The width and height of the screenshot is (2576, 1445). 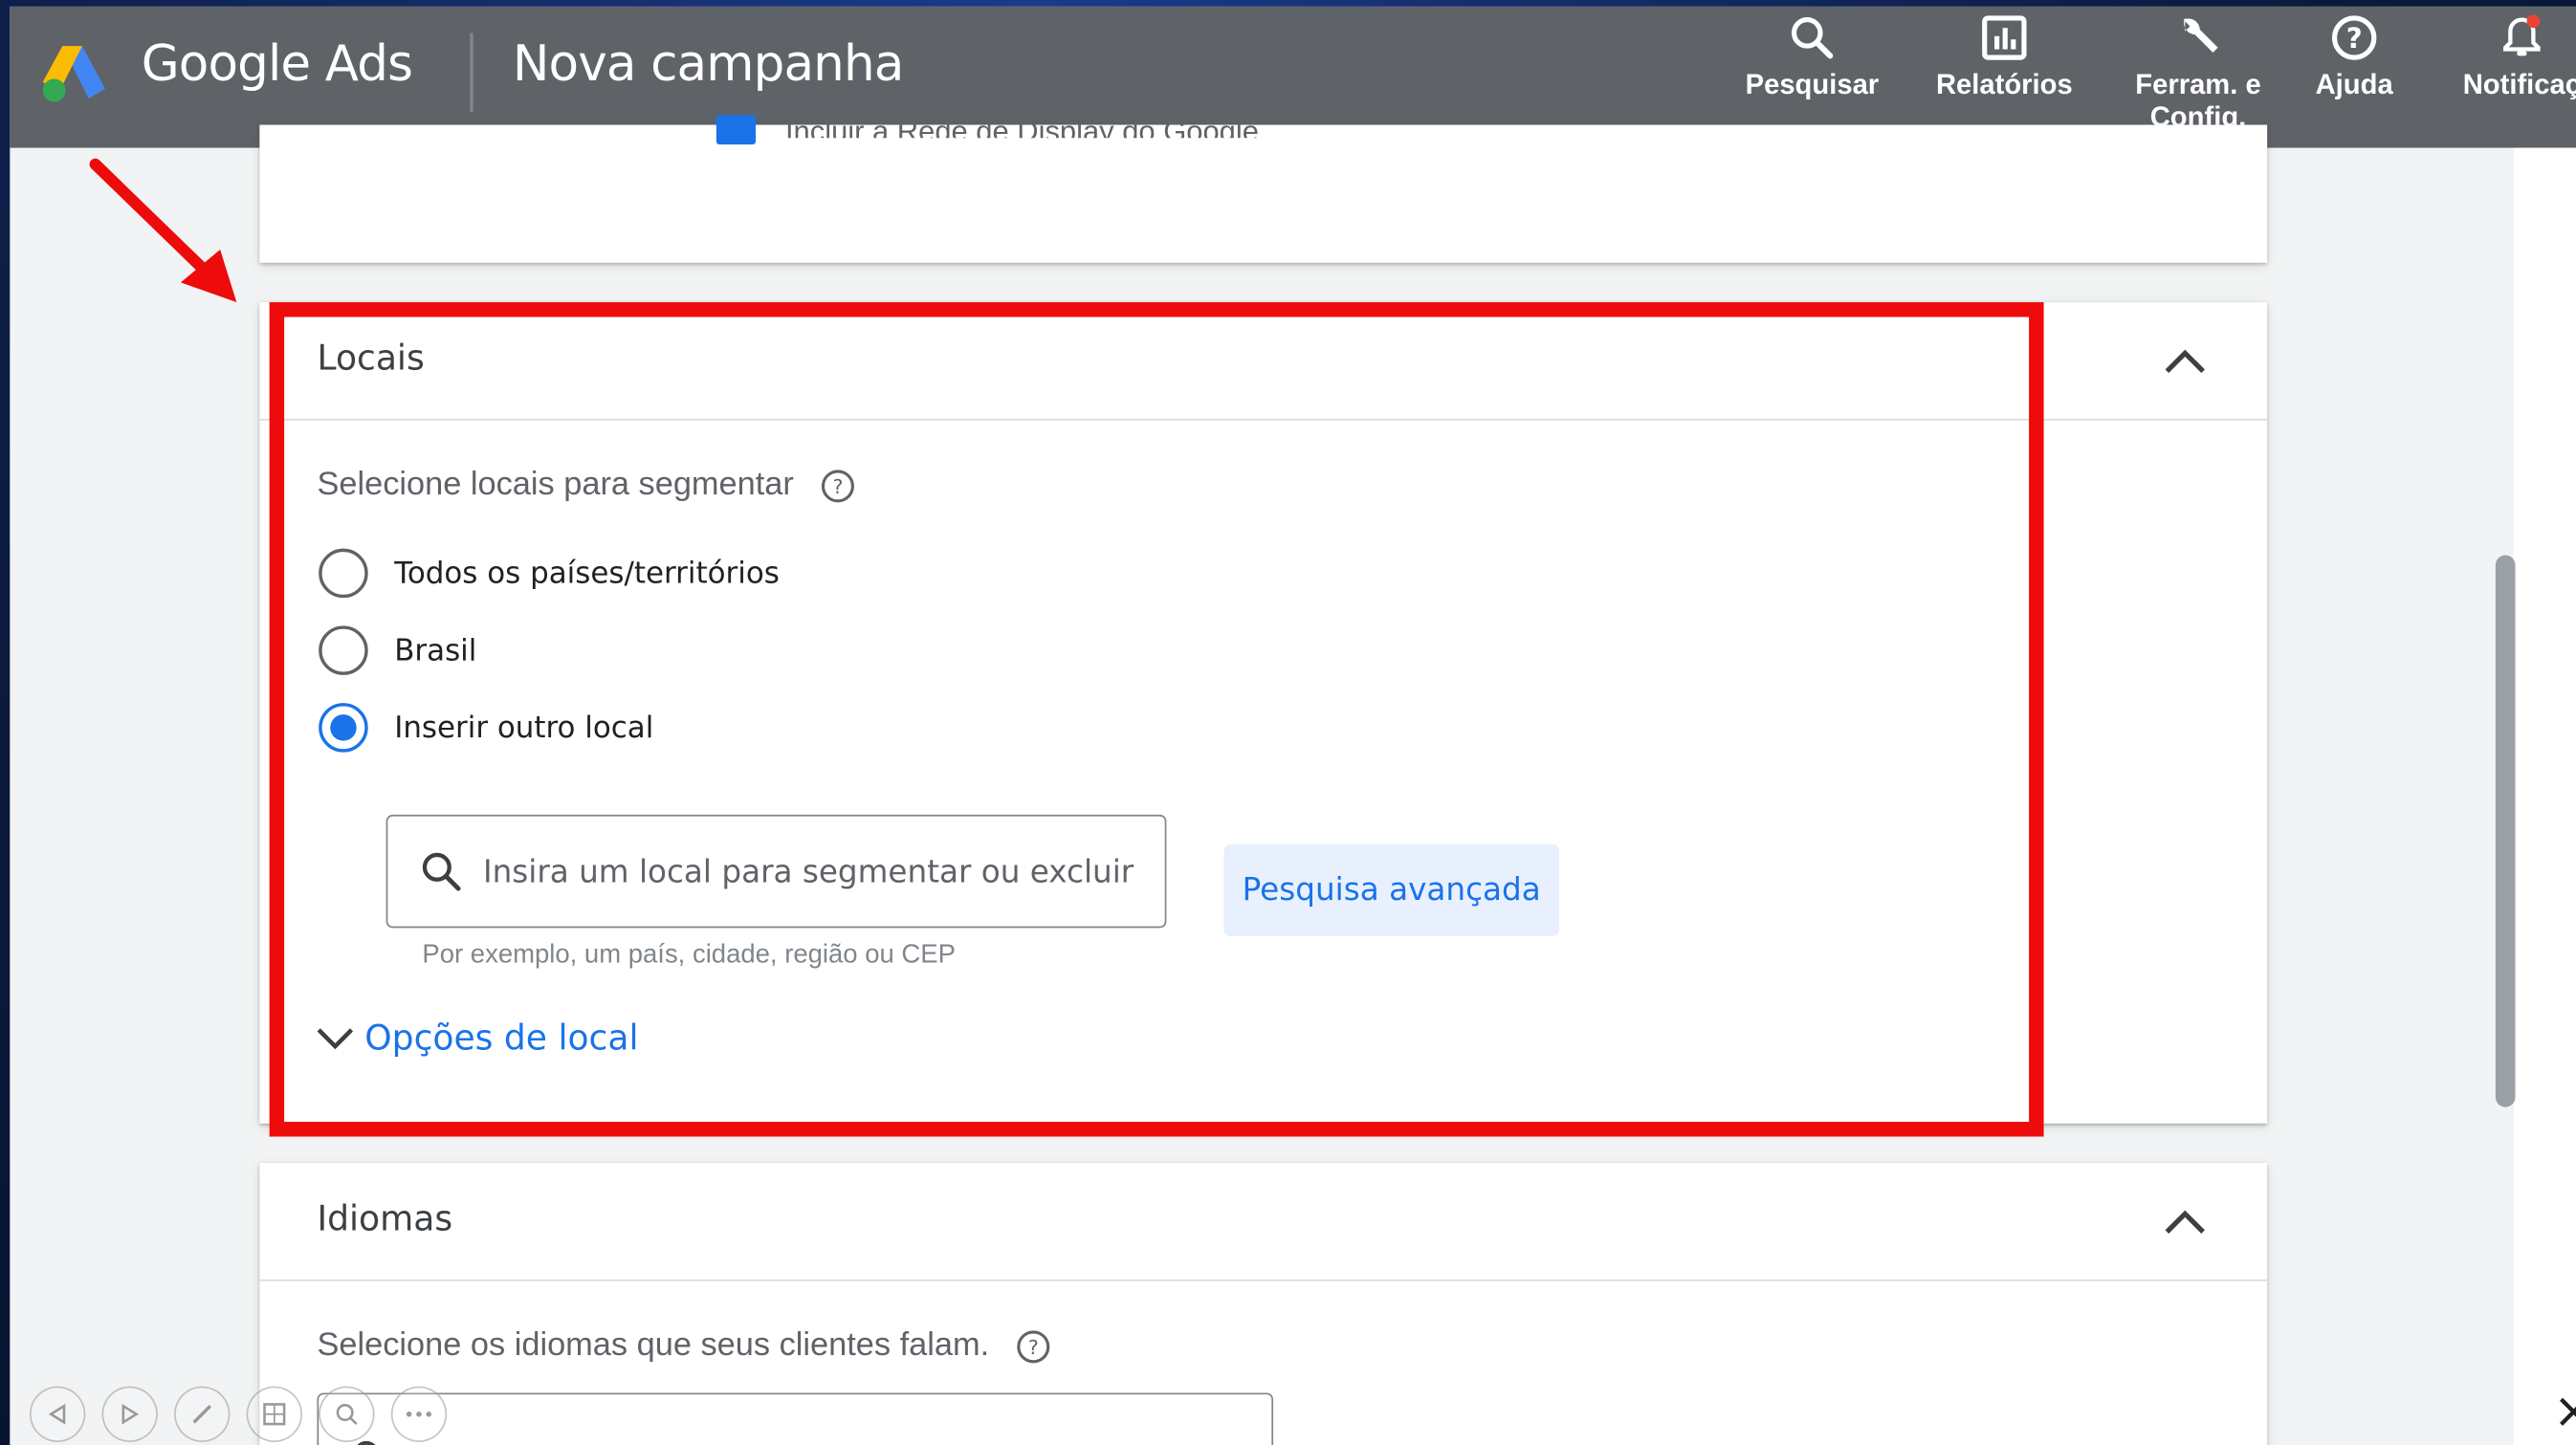 What do you see at coordinates (163, 230) in the screenshot?
I see `red-arrow-icon` at bounding box center [163, 230].